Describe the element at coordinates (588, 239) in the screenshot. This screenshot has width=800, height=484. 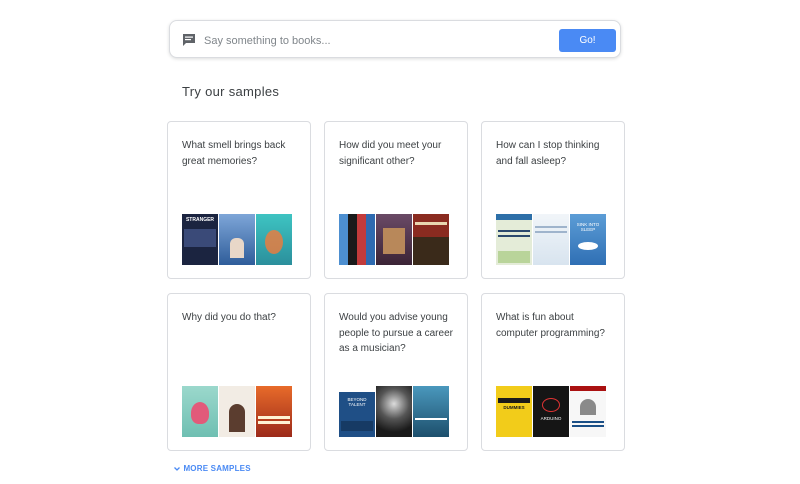
I see `book-cover: SINK INTO SLEEP` at that location.